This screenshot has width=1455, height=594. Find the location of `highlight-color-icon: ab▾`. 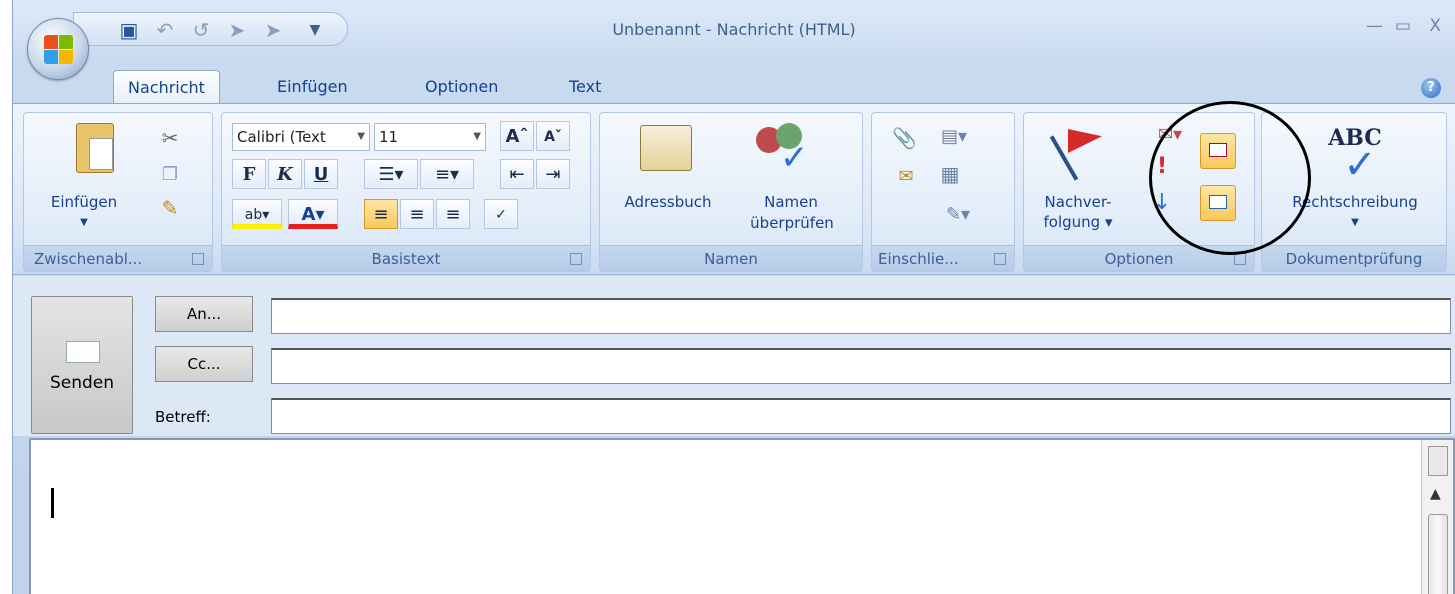

highlight-color-icon: ab▾ is located at coordinates (257, 214).